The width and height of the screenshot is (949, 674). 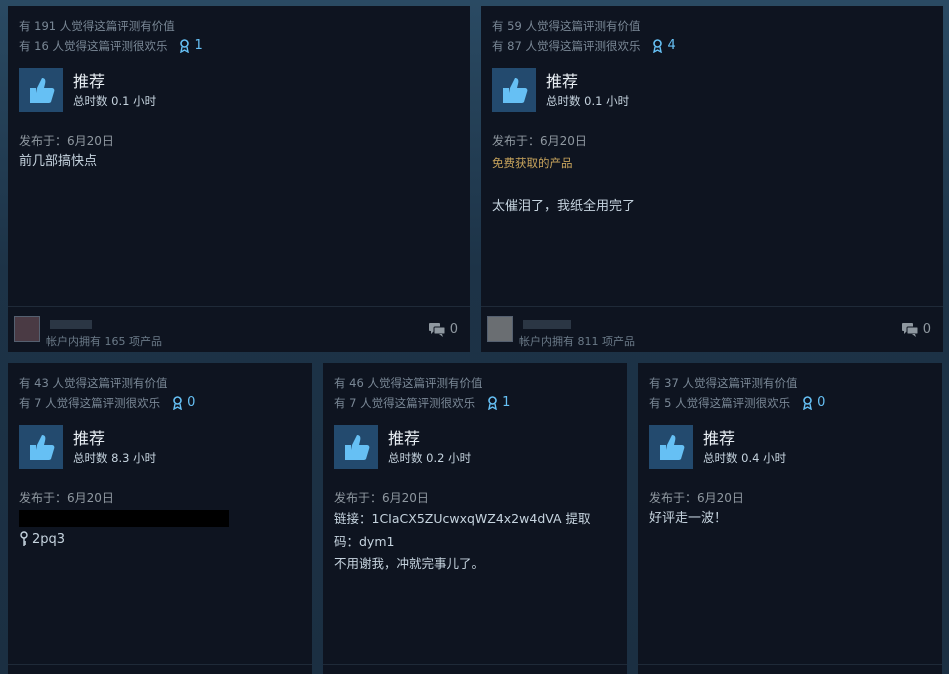 I want to click on helpful-count: 有 191 人觉得这篇评测有价值, so click(x=97, y=26).